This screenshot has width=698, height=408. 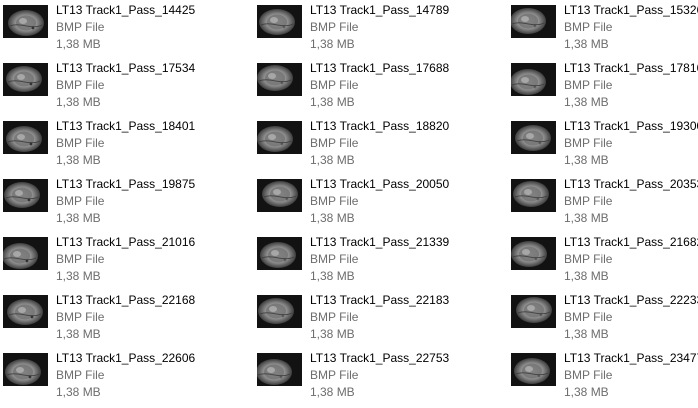 I want to click on file-name: LT13 Track1_Pass_22183, so click(x=380, y=300).